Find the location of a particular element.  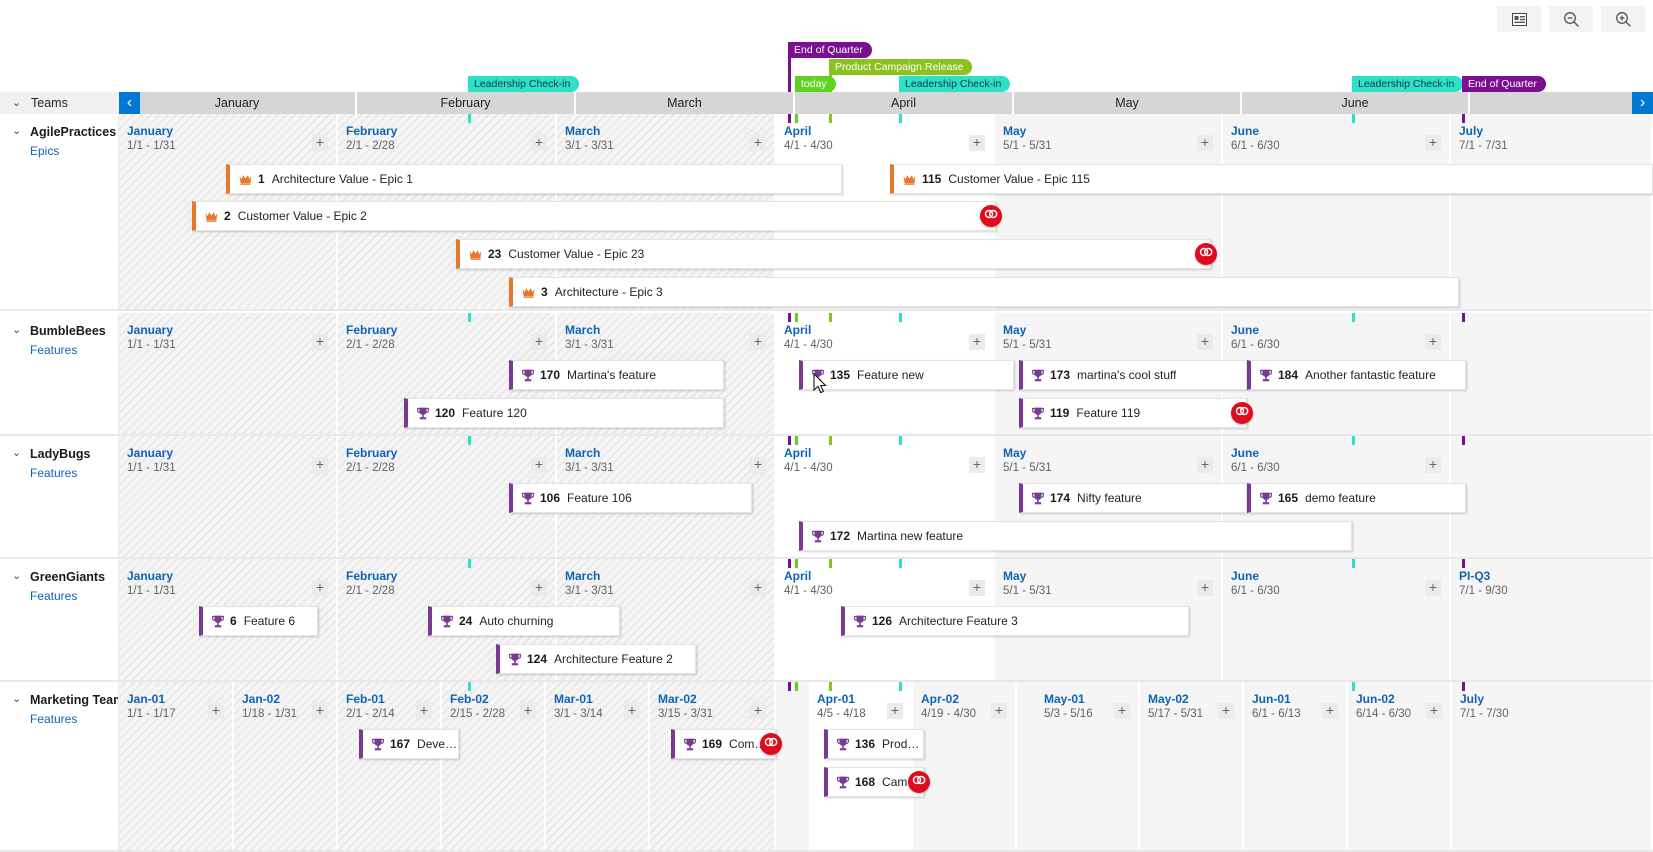

milestone-flag: today is located at coordinates (815, 84).